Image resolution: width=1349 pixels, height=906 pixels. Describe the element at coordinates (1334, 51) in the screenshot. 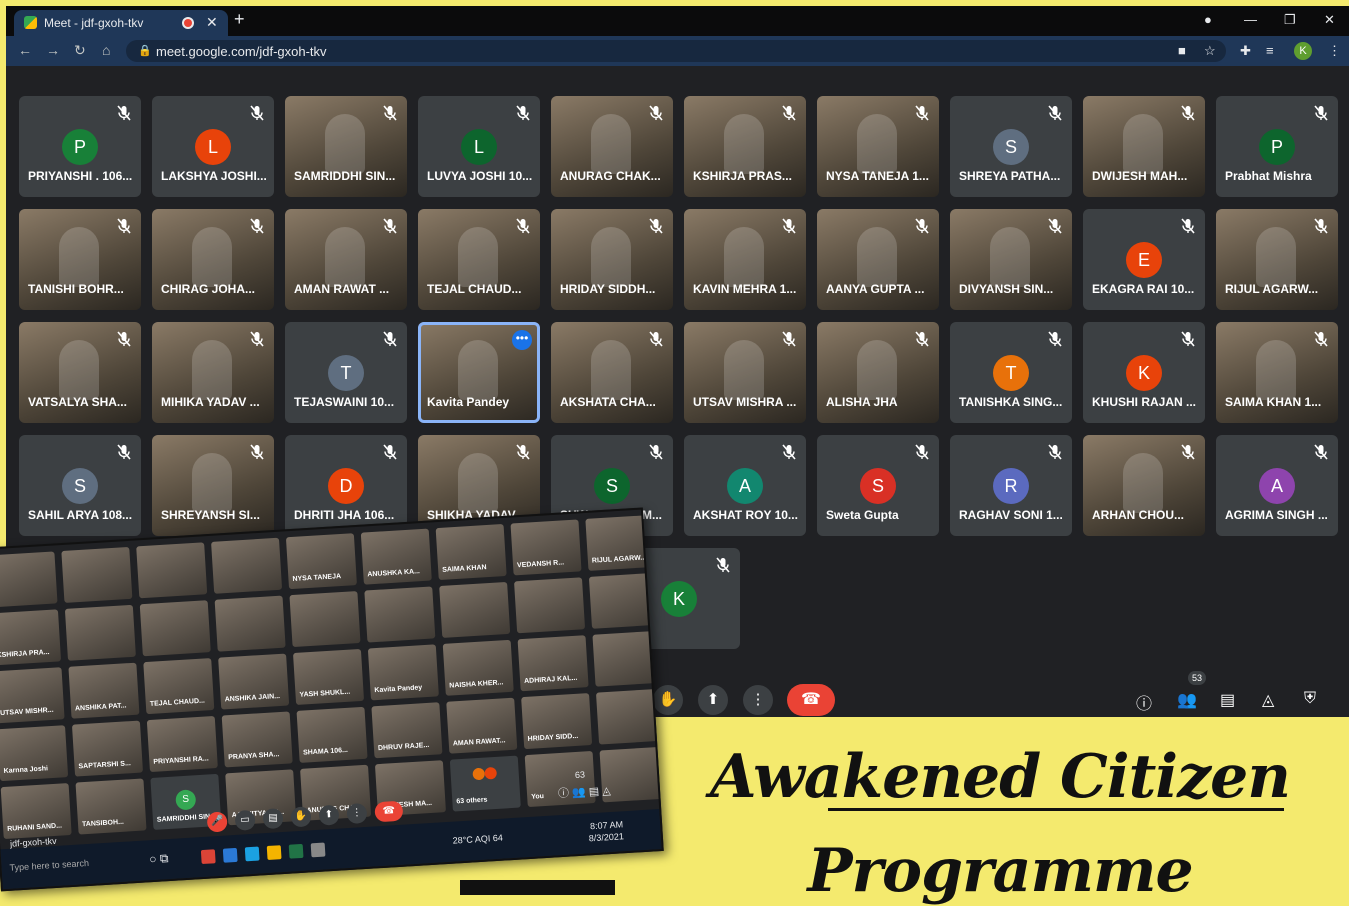

I see `more-menu-icon: ⋮` at that location.